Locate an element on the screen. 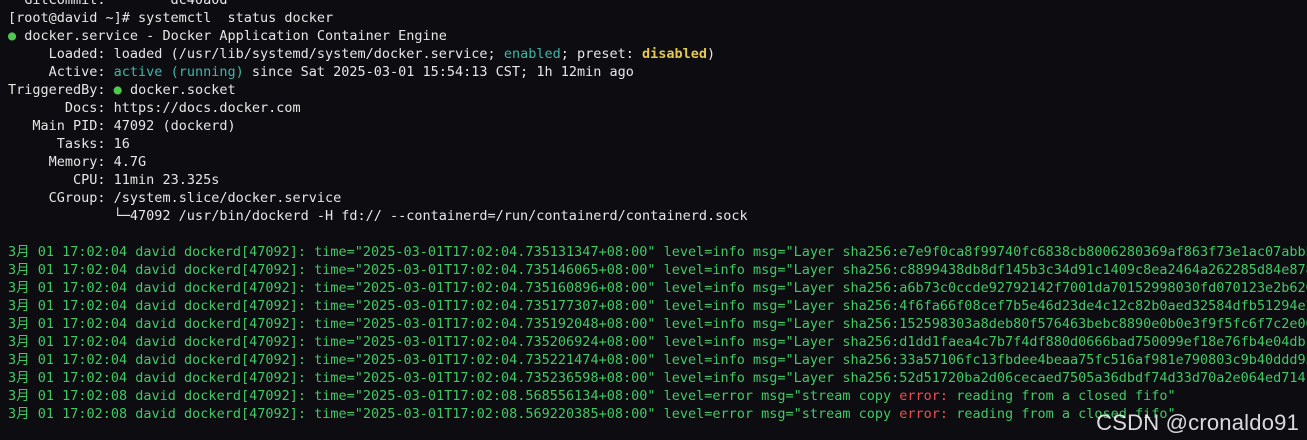  memory-line: Memory: 4.7G is located at coordinates (657, 162).